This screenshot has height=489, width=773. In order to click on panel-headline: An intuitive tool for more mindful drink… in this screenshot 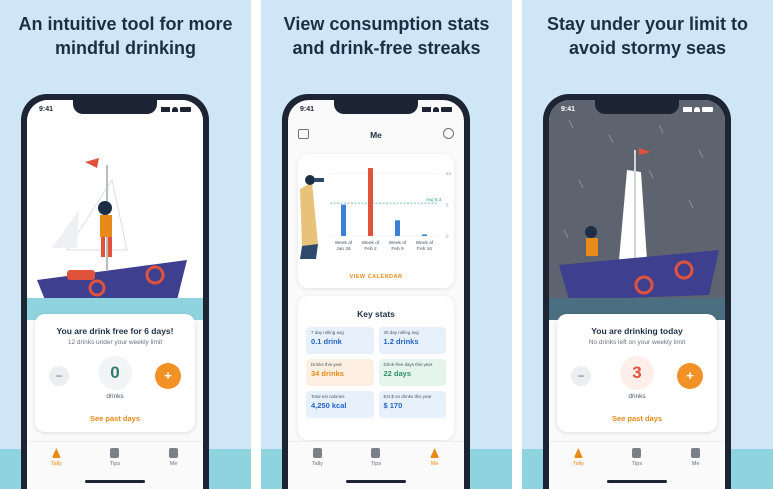, I will do `click(125, 36)`.